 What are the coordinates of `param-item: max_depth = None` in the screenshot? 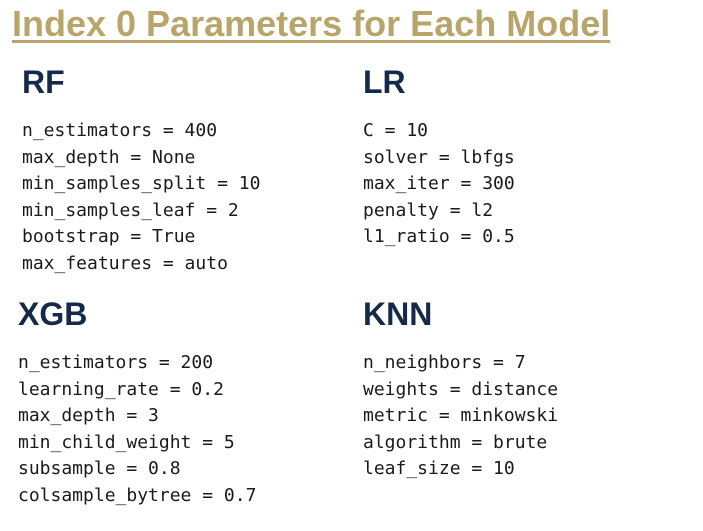 It's located at (109, 157).